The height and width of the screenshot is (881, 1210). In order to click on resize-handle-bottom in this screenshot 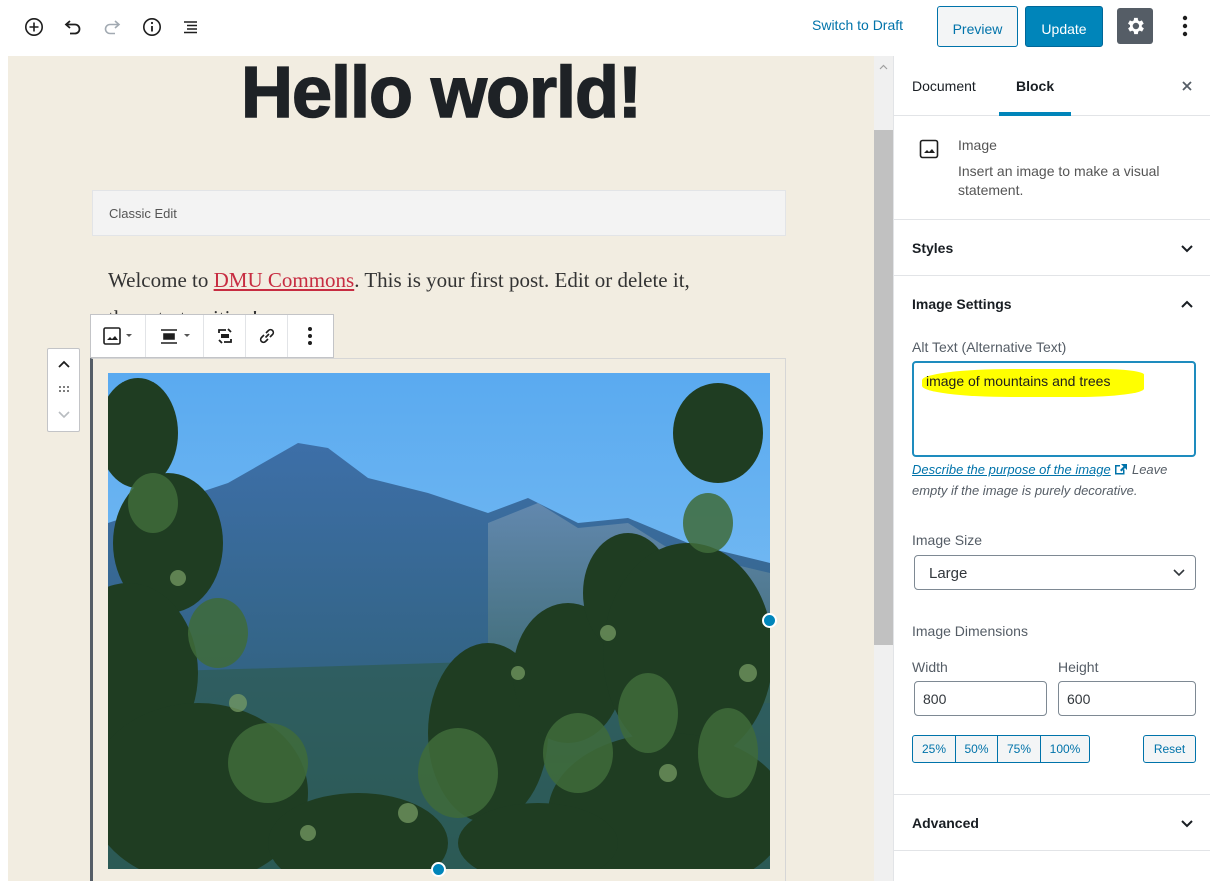, I will do `click(438, 869)`.